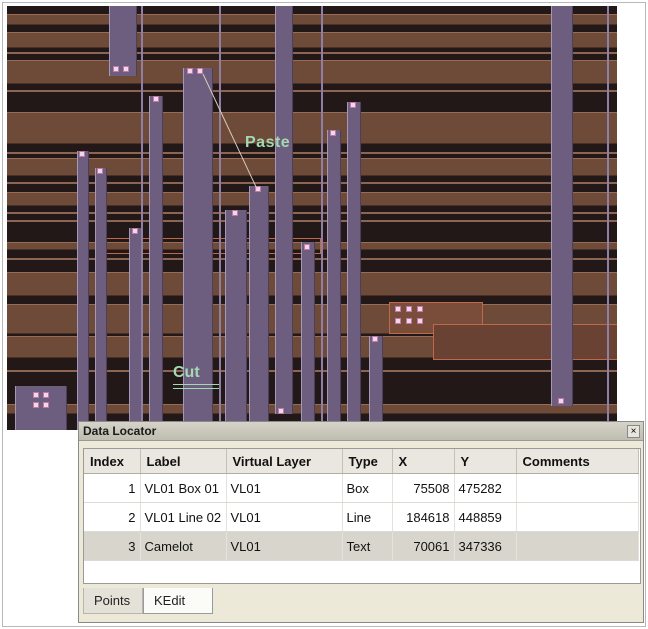 The image size is (648, 629). Describe the element at coordinates (361, 431) in the screenshot. I see `panel-title-bar: Data Locator ×` at that location.